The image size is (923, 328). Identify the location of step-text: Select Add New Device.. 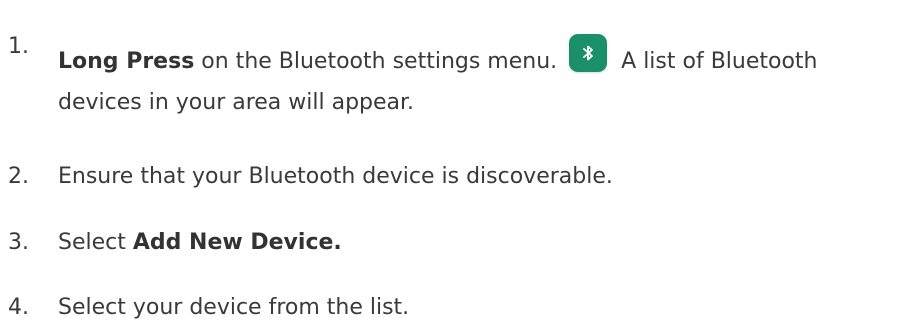
(200, 243).